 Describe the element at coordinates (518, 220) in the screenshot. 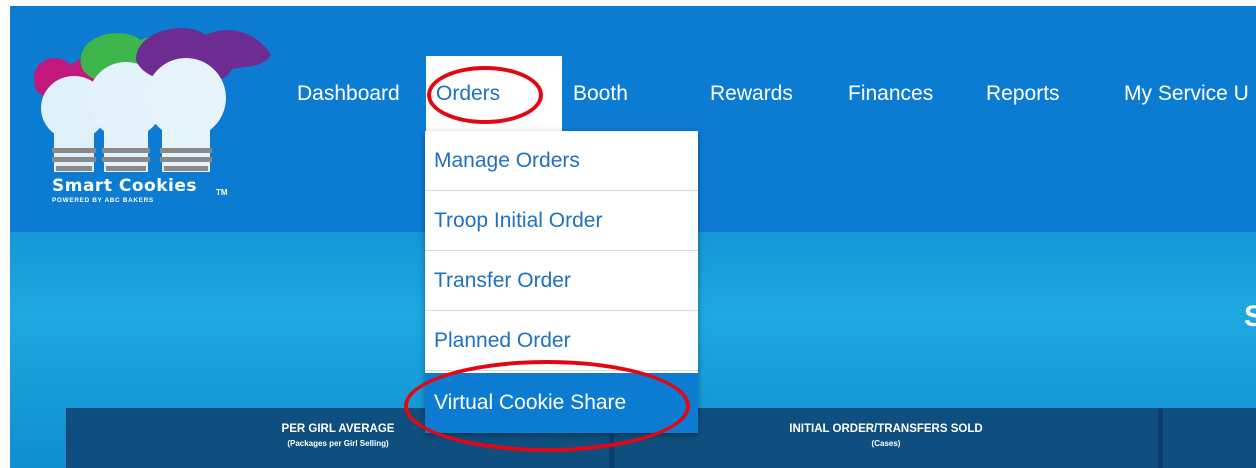

I see `menu-item-label: Troop Initial Order` at that location.